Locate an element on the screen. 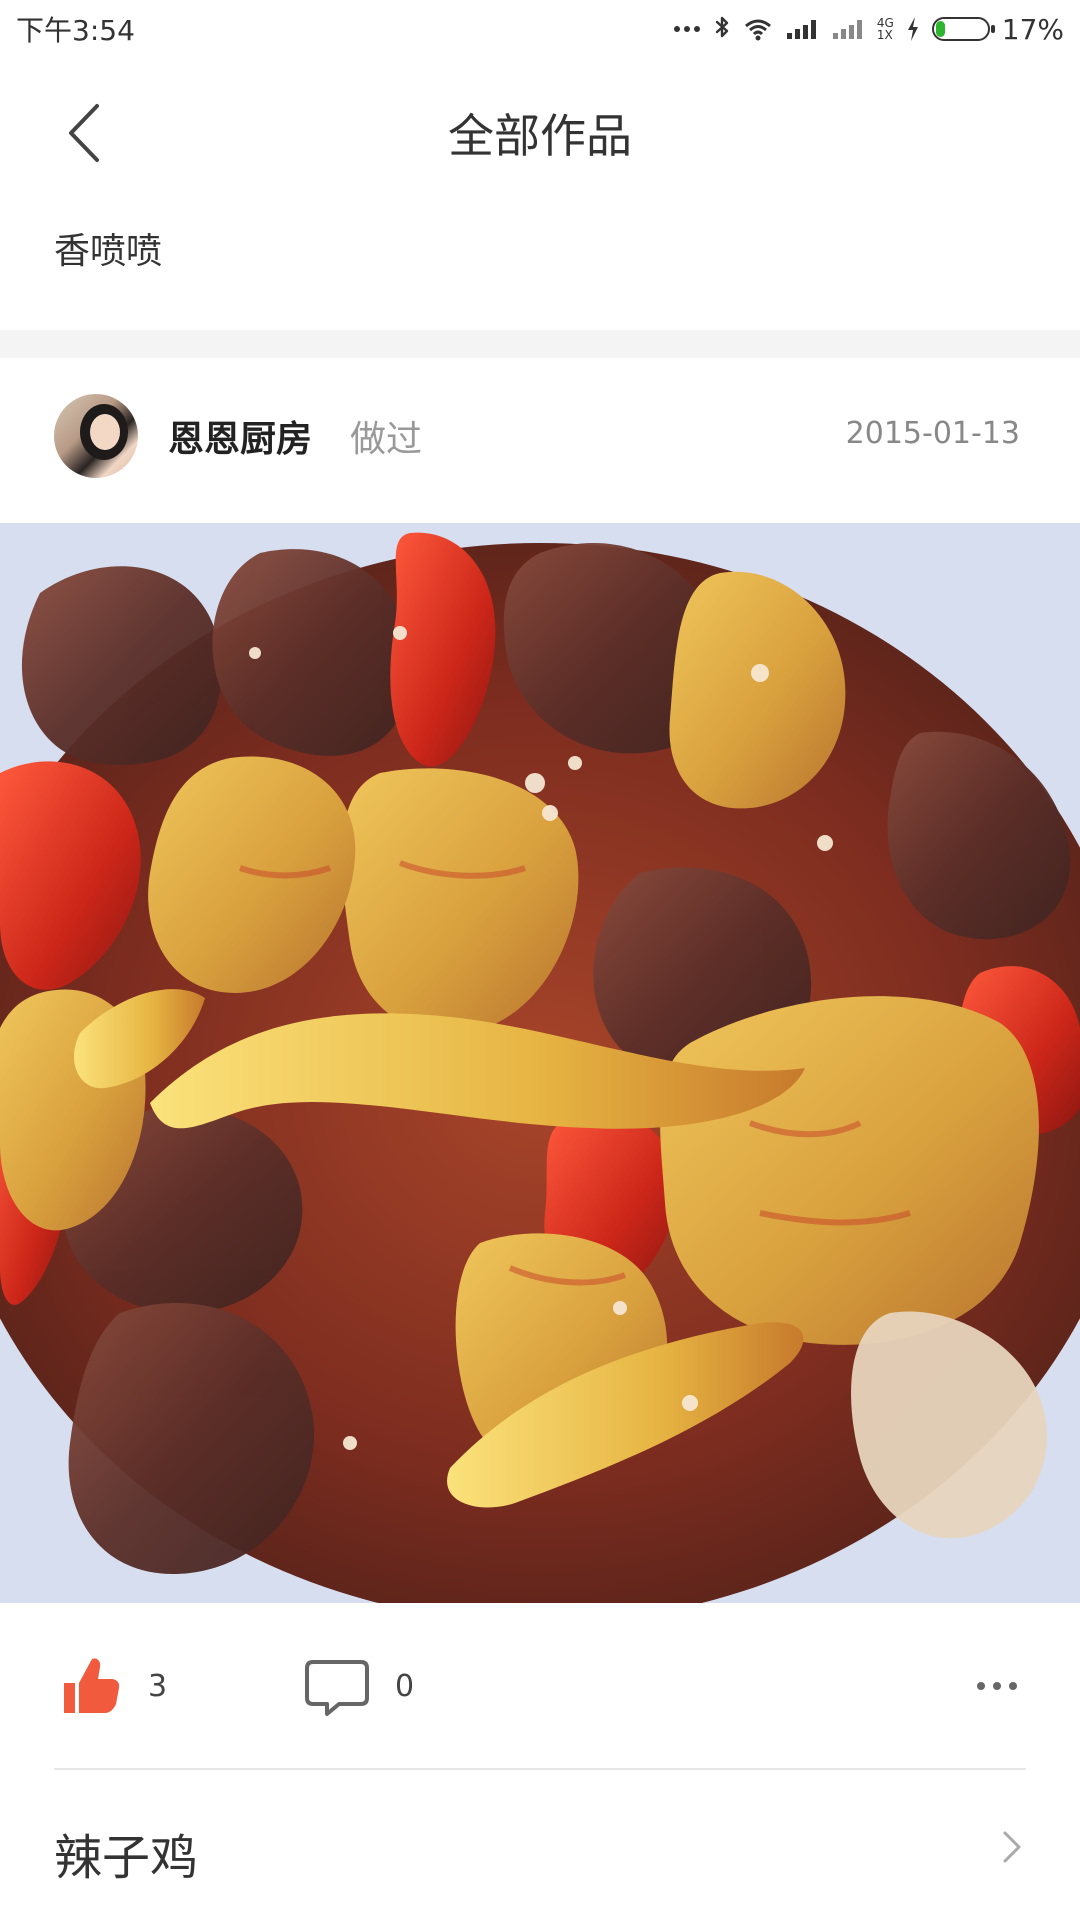  bluetooth-icon is located at coordinates (722, 29).